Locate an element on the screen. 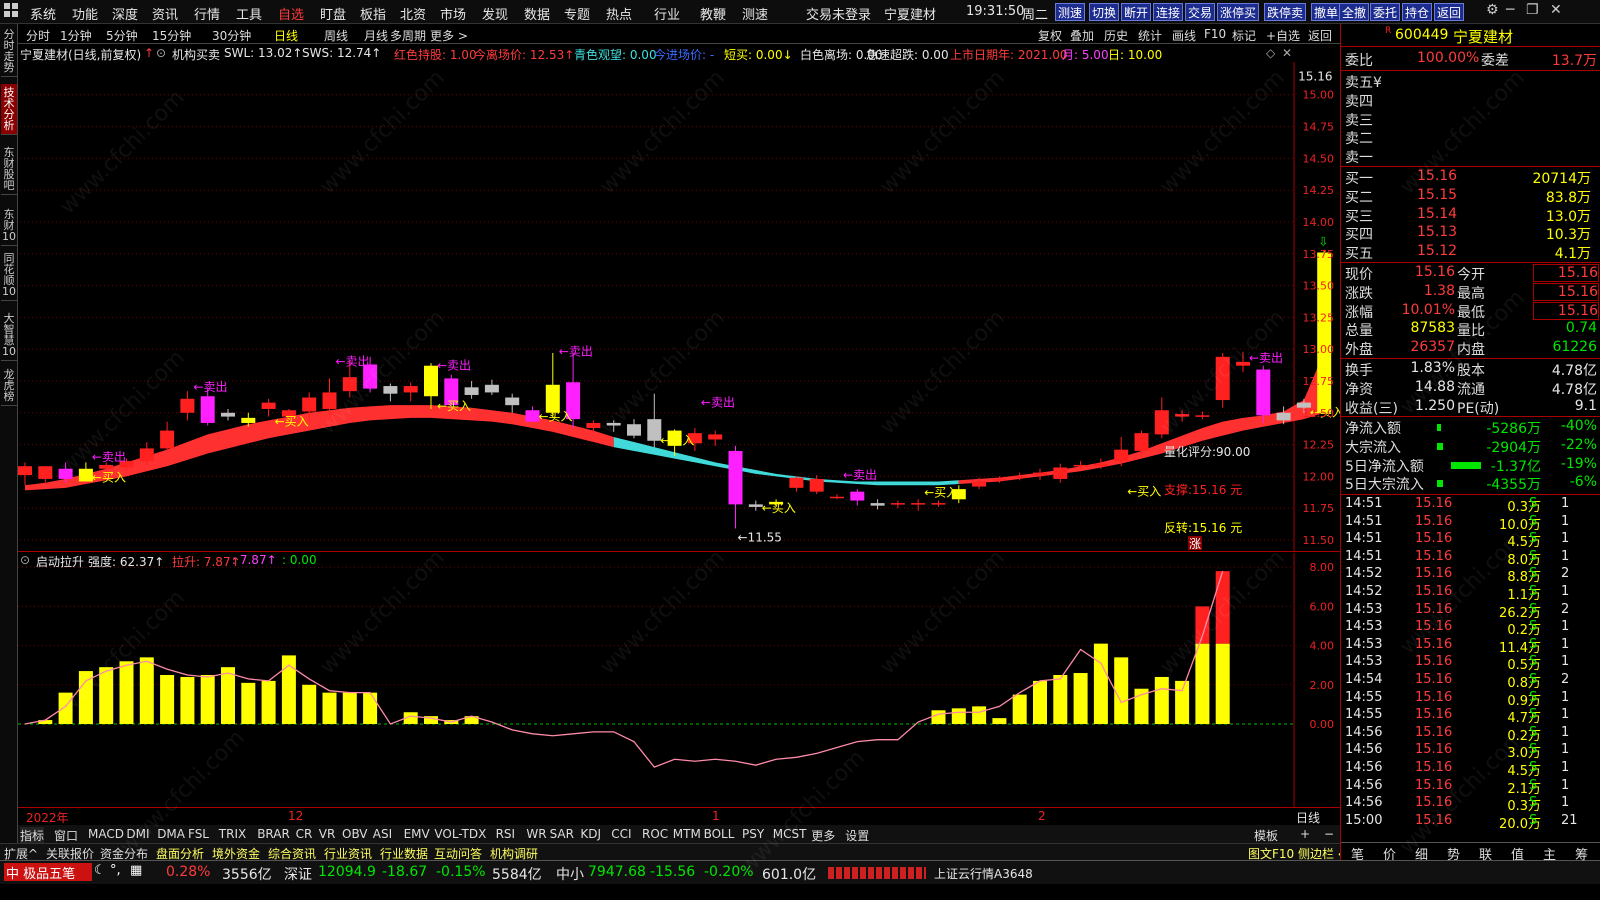 This screenshot has height=900, width=1600. menu-item: 系统 is located at coordinates (43, 13).